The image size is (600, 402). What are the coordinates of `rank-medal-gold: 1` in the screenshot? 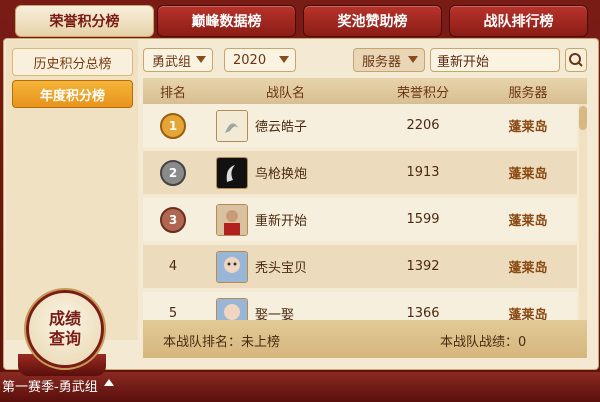 It's located at (173, 125).